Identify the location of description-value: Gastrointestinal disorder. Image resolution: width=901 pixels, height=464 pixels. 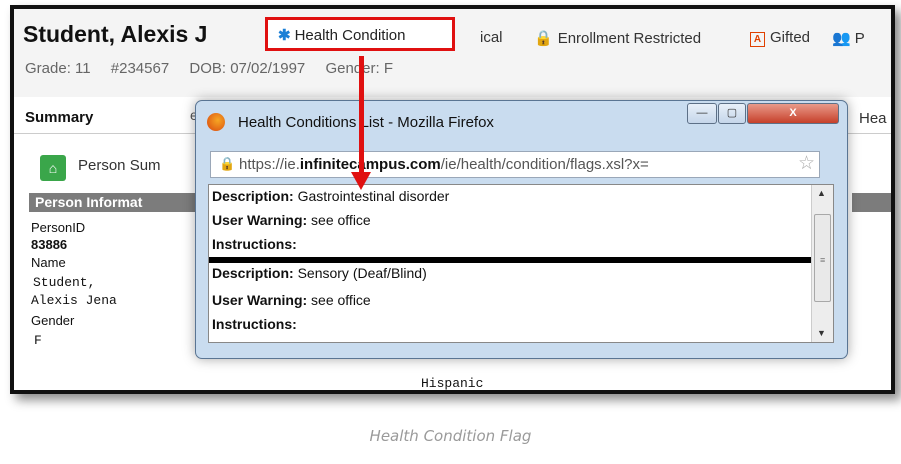
(373, 196).